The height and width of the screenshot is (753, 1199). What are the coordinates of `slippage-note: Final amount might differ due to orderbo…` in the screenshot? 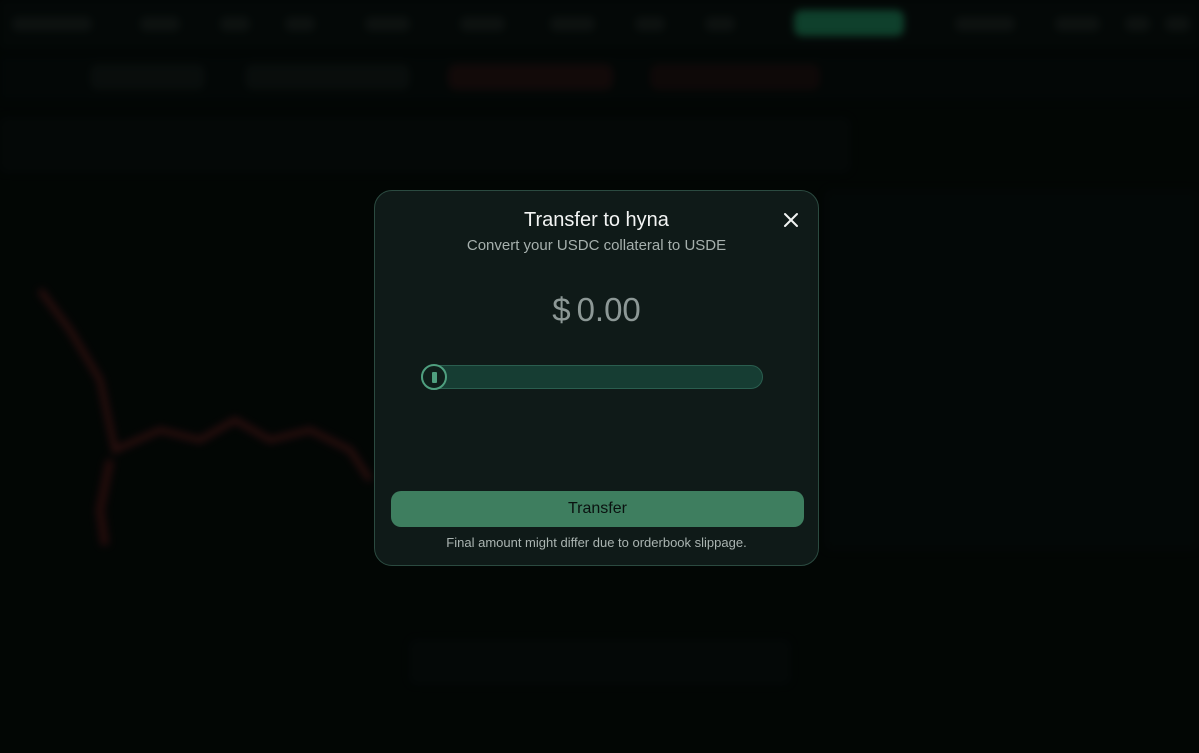 It's located at (596, 542).